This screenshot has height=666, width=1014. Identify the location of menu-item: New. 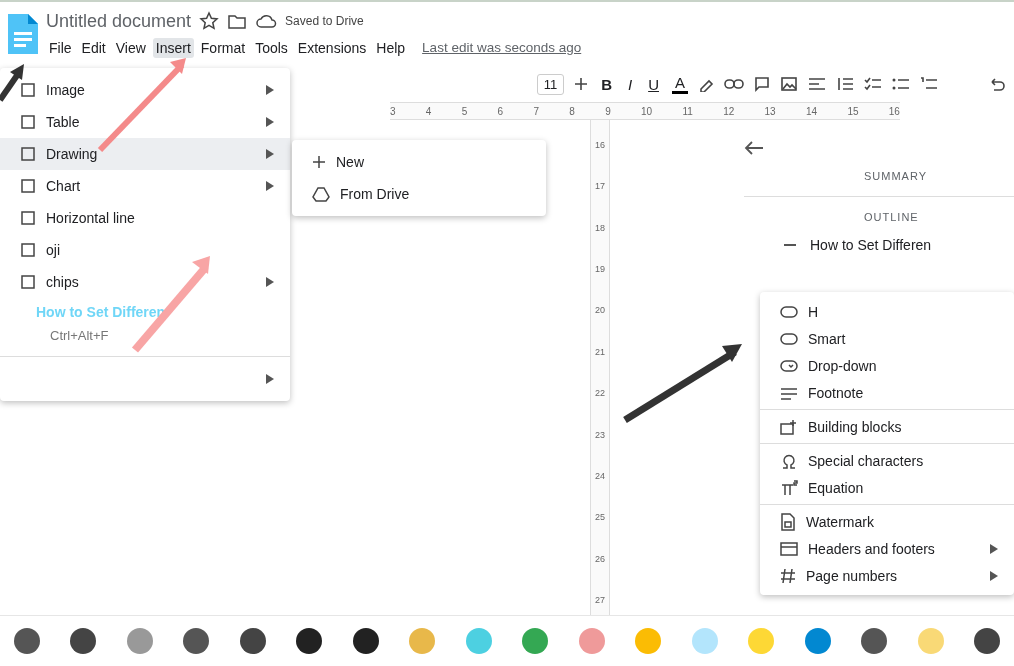
(419, 162).